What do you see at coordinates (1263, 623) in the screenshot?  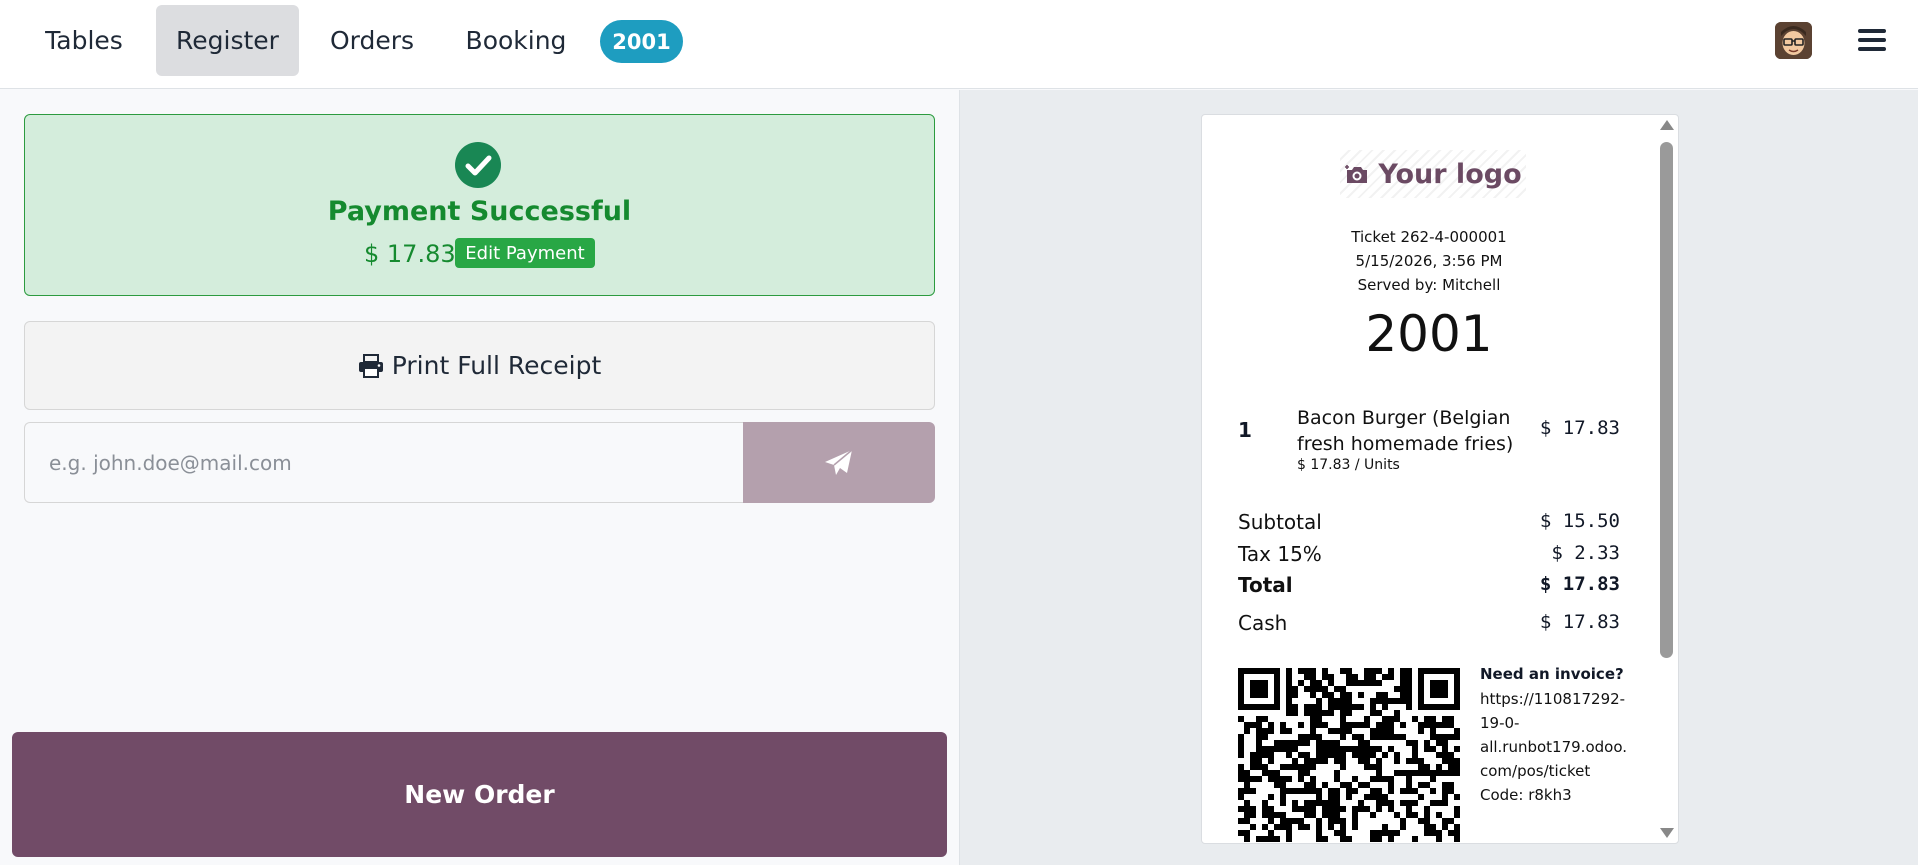 I see `cash-label: Cash` at bounding box center [1263, 623].